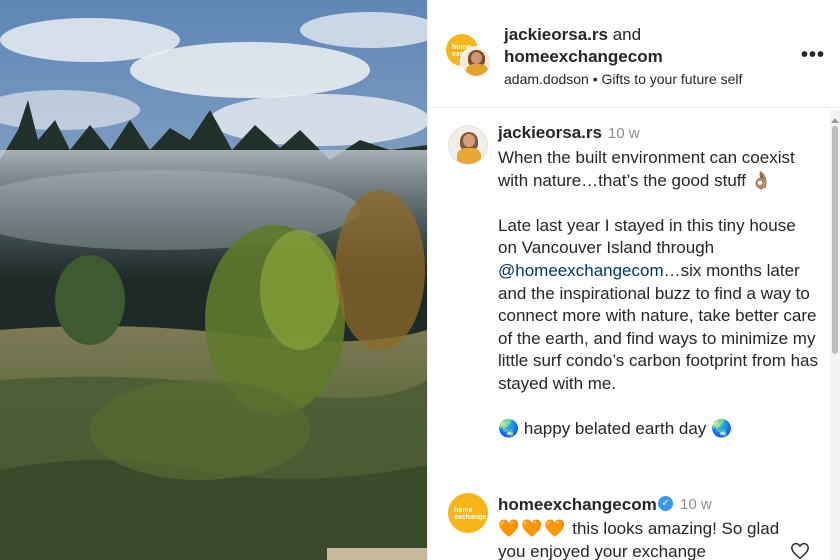 The image size is (840, 560). I want to click on verified-badge-icon: ✓, so click(665, 503).